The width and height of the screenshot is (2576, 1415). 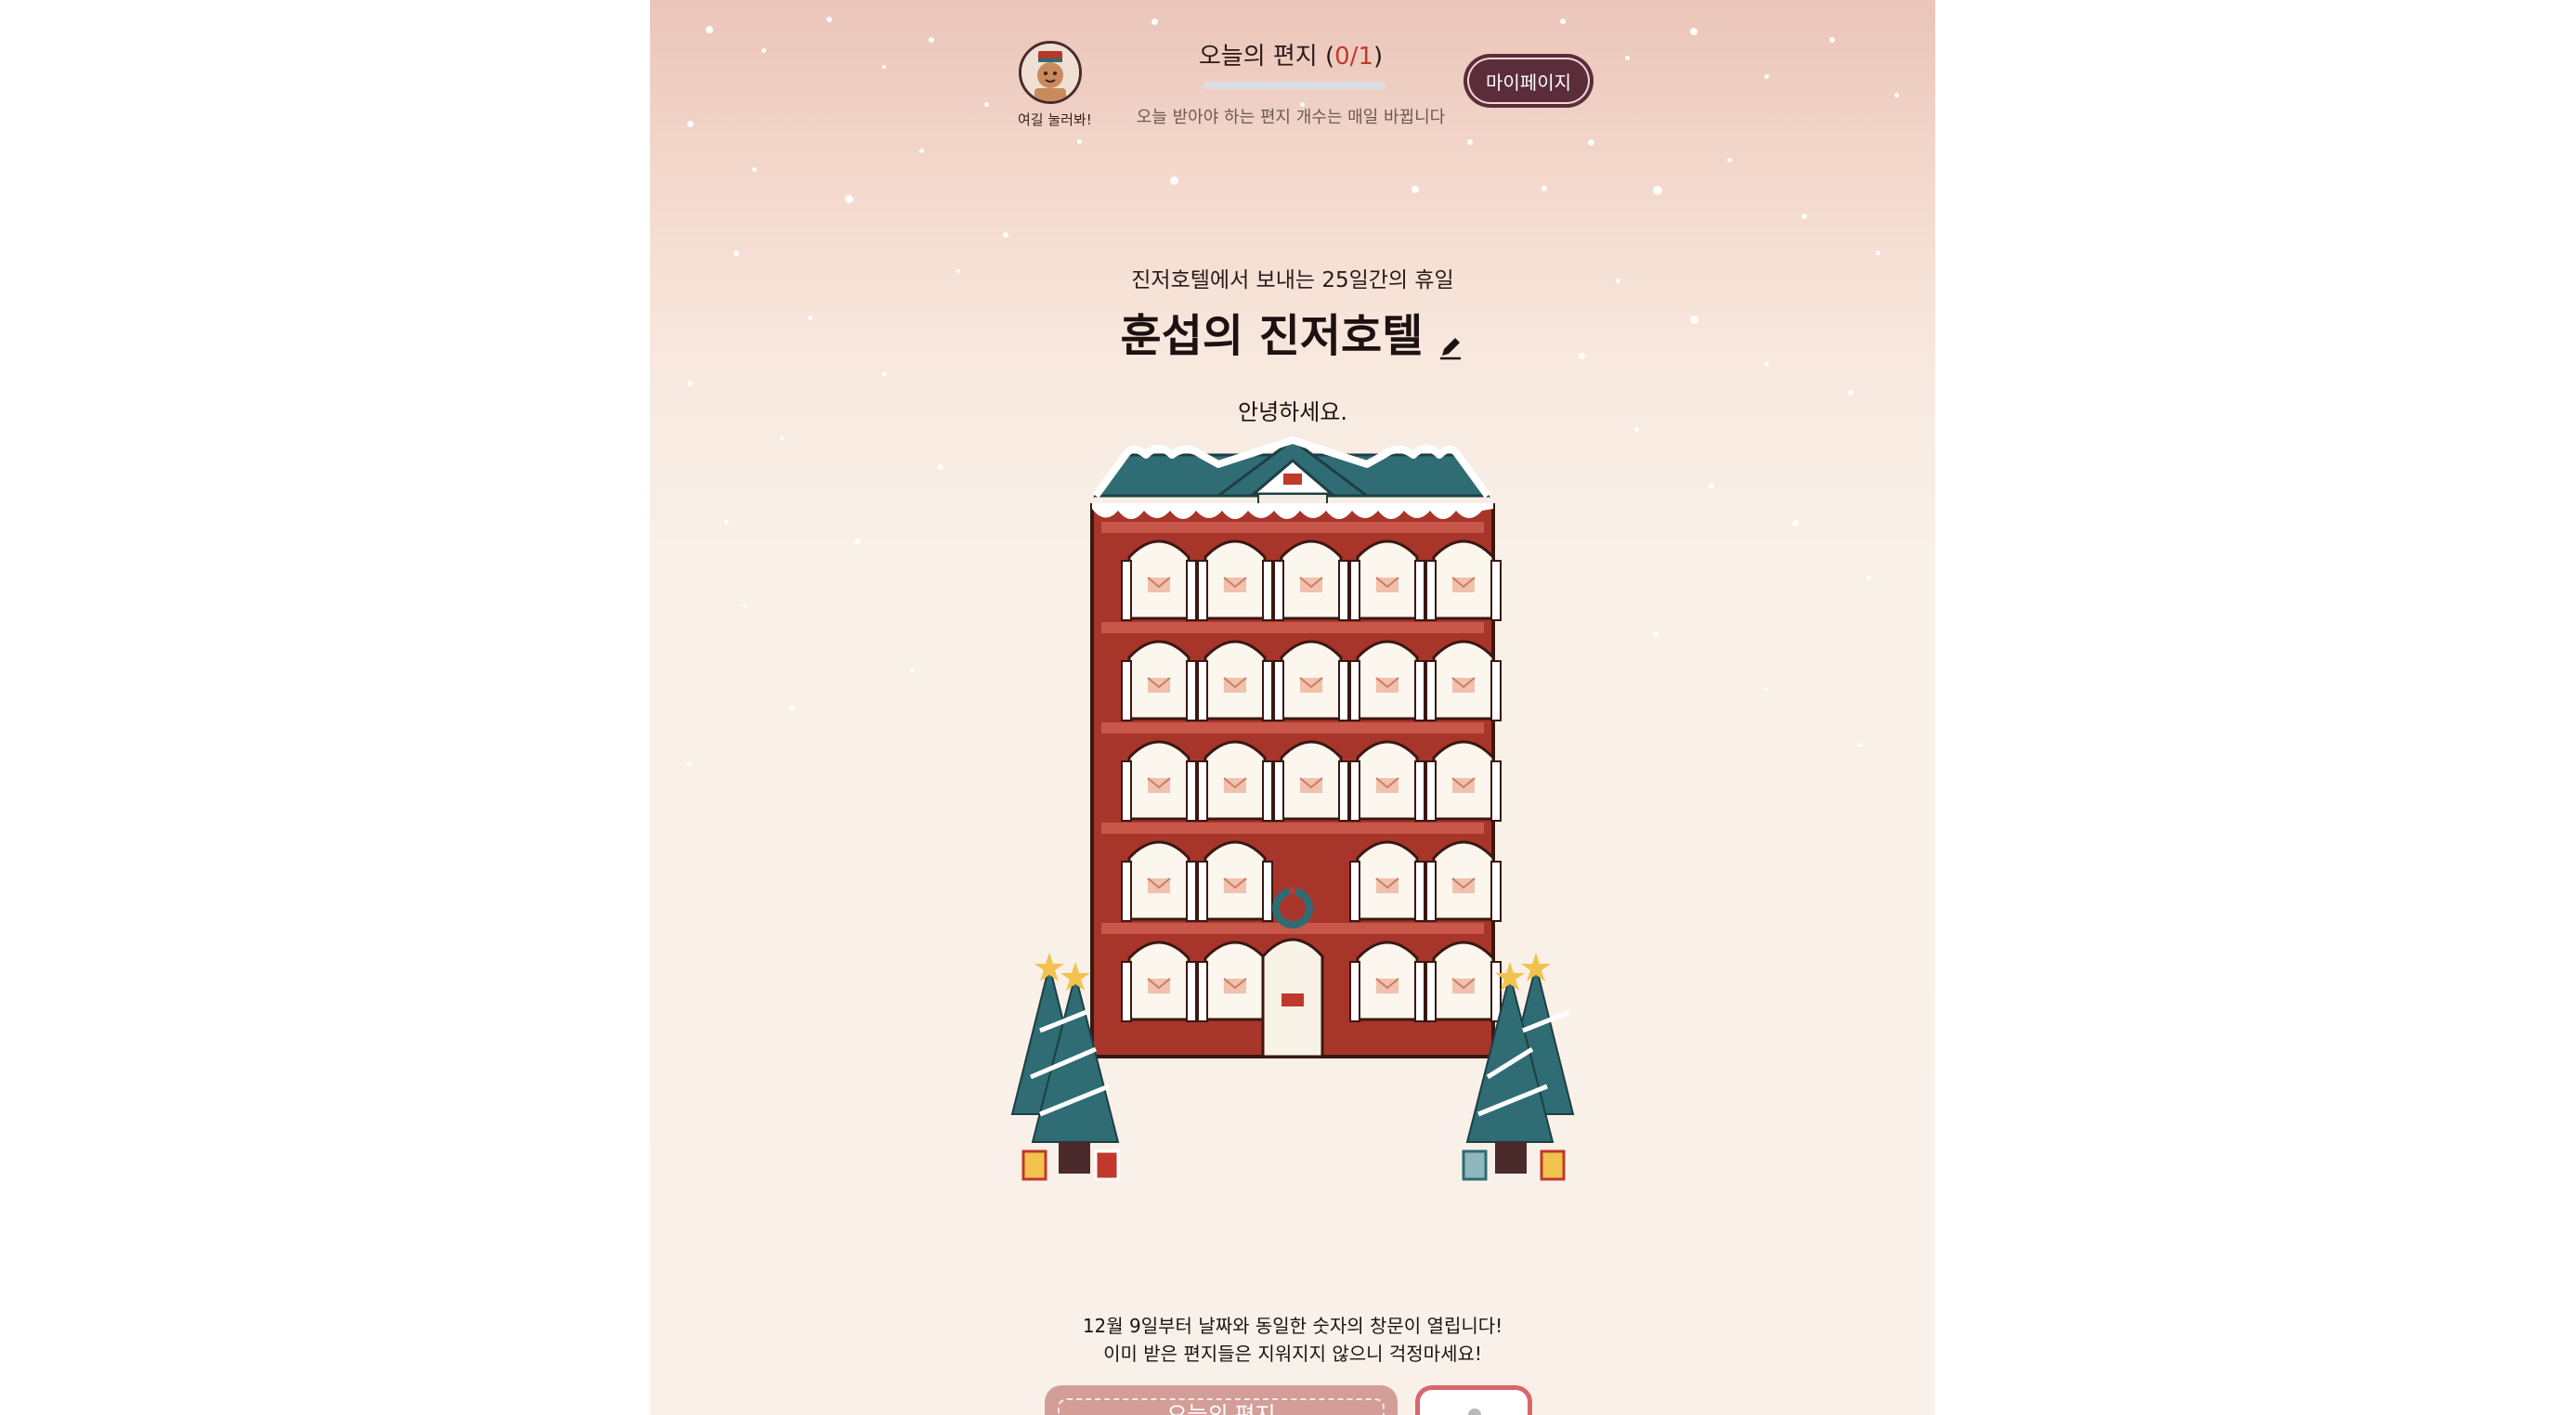 I want to click on hotel-building, so click(x=1296, y=747).